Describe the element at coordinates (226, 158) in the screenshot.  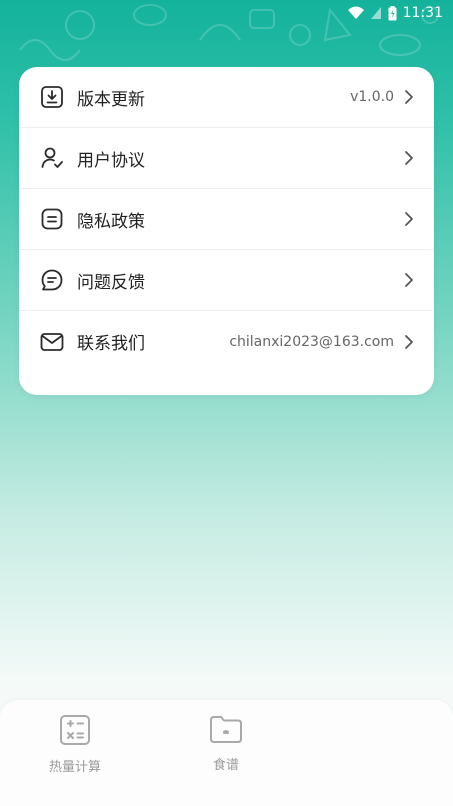
I see `settings-row-user-agreement: 用户协议` at that location.